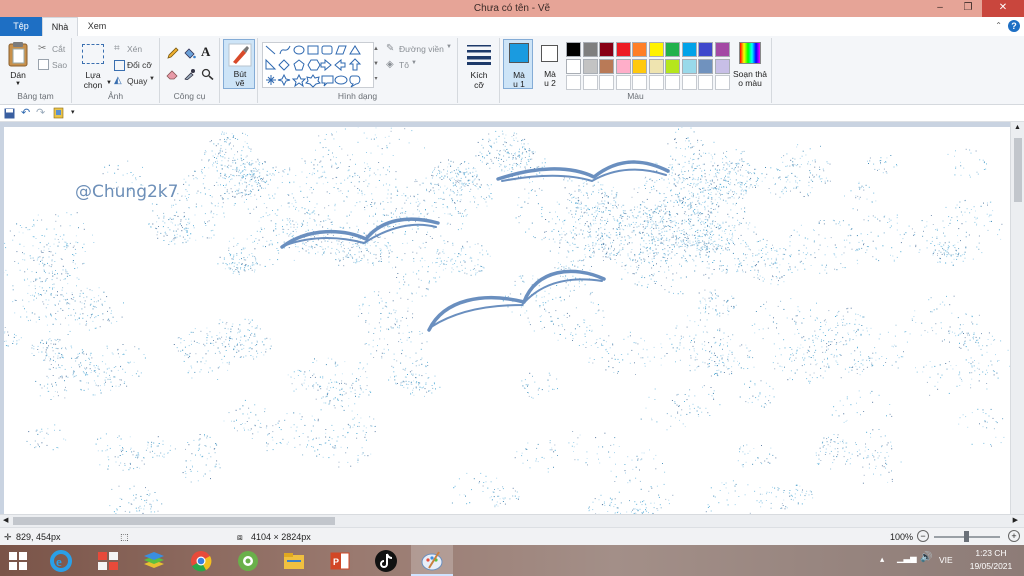  Describe the element at coordinates (5, 520) in the screenshot. I see `scroll-left-icon: ◀` at that location.